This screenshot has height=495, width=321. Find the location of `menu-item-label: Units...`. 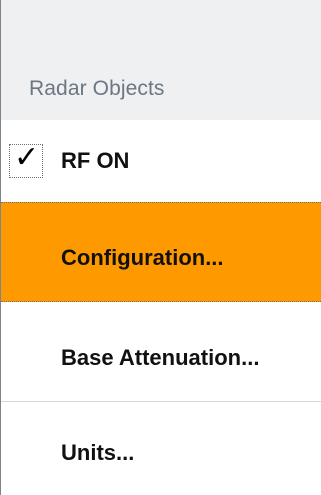

menu-item-label: Units... is located at coordinates (98, 452).